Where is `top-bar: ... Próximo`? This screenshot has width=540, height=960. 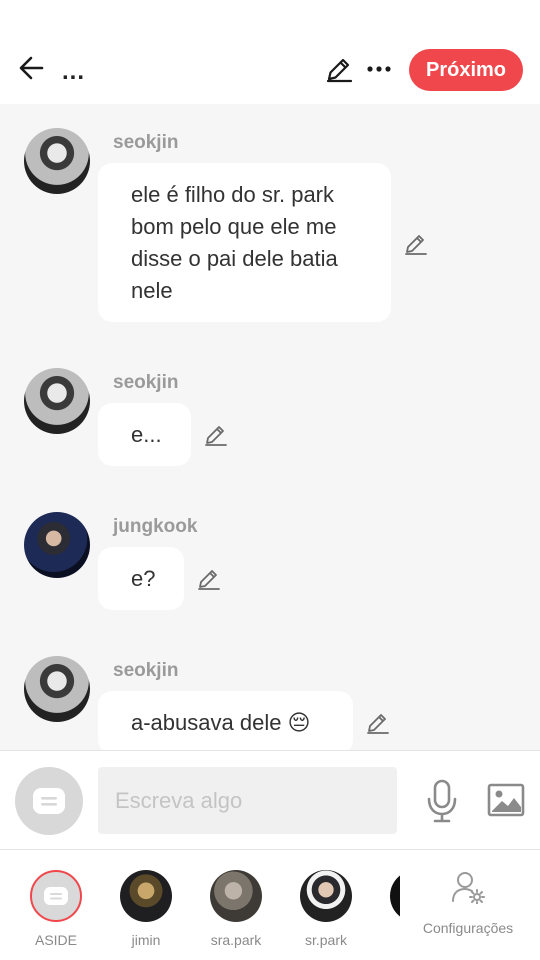 top-bar: ... Próximo is located at coordinates (270, 52).